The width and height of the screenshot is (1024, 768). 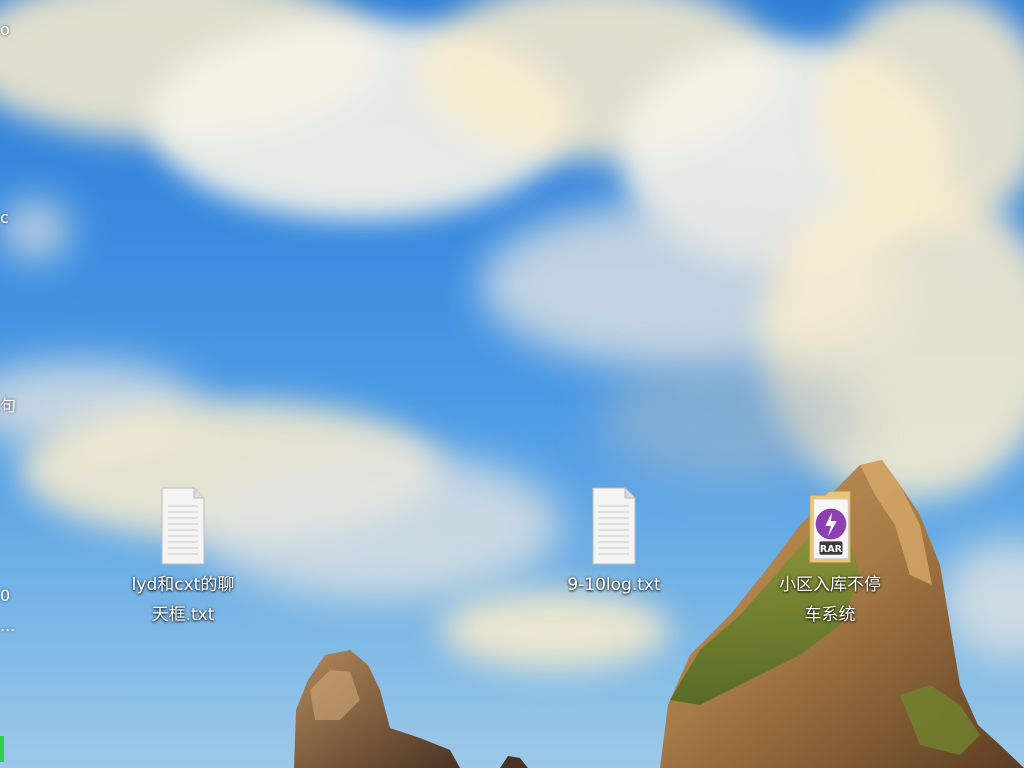 What do you see at coordinates (5, 29) in the screenshot?
I see `offscreen-icon-label-fragment: o` at bounding box center [5, 29].